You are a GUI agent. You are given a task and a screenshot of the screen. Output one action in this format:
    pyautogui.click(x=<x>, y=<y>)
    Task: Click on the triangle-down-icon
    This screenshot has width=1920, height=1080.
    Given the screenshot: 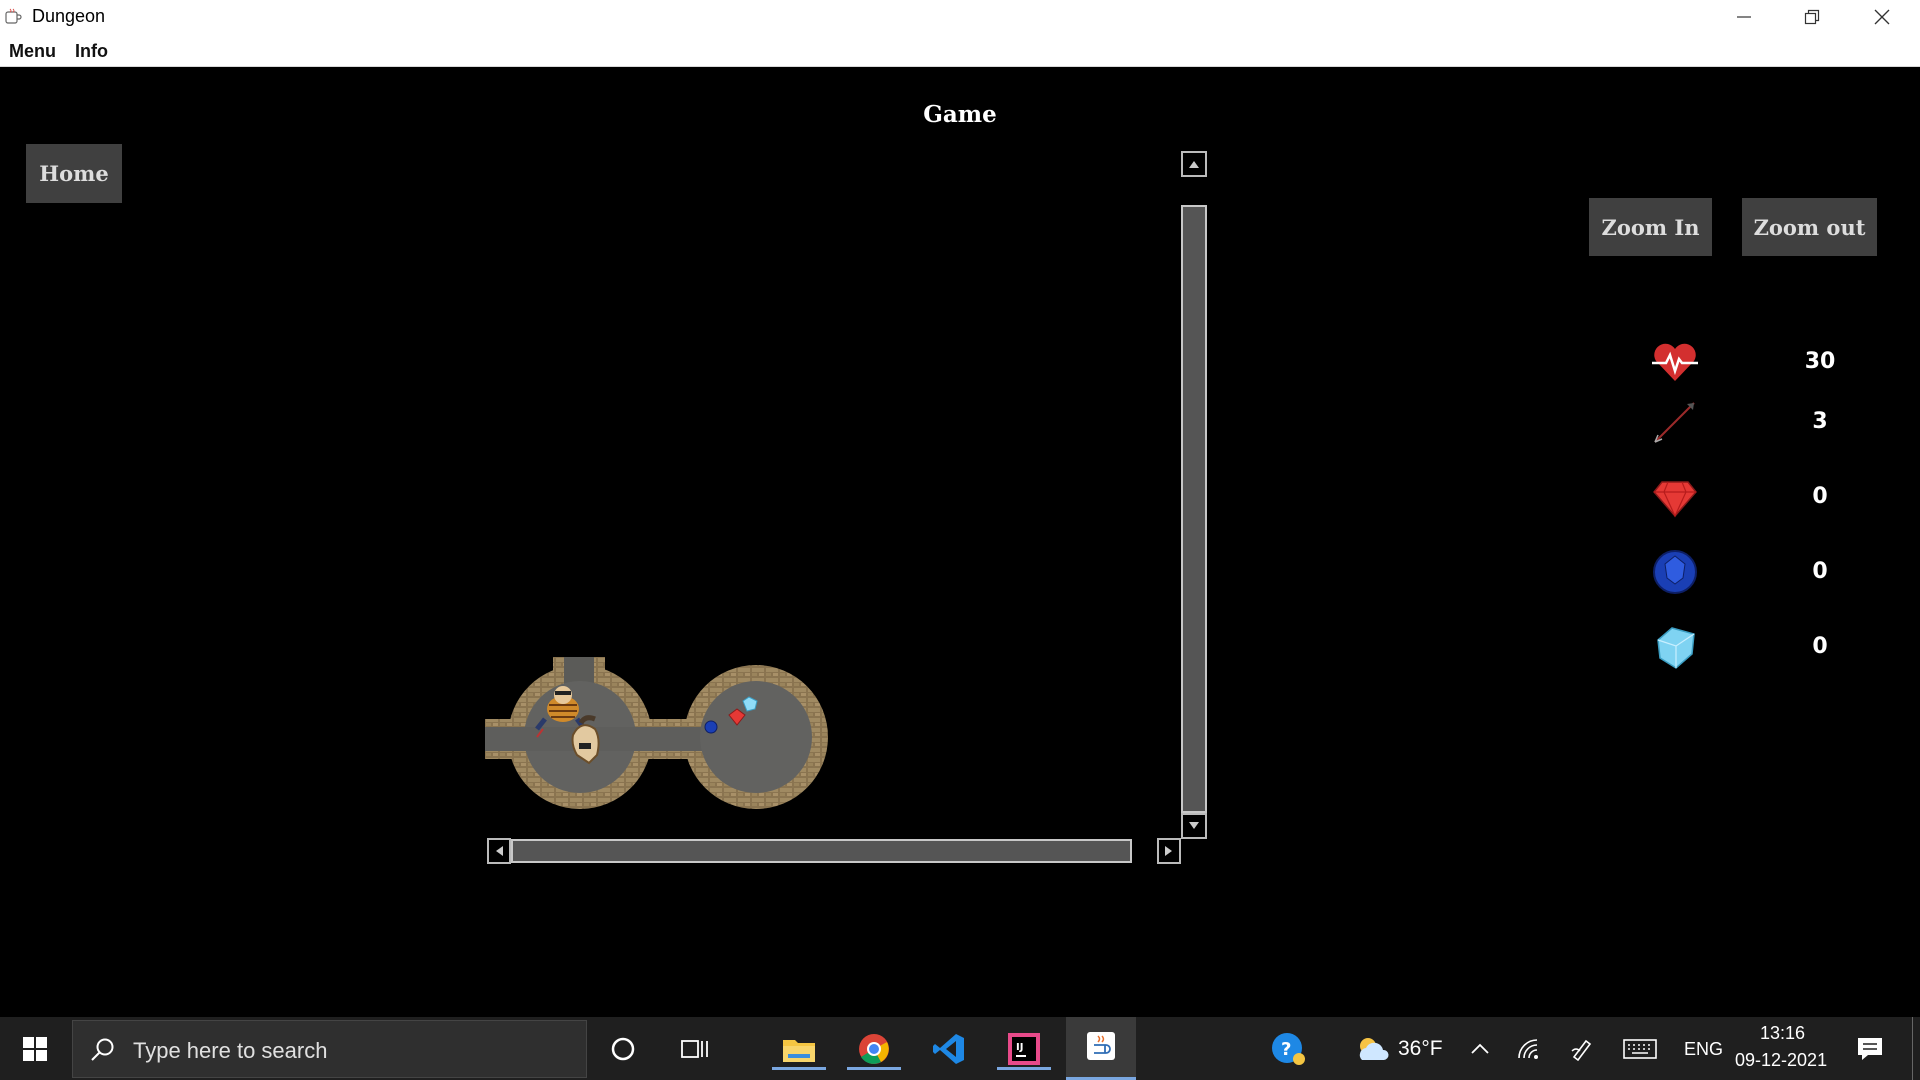 What is the action you would take?
    pyautogui.click(x=1194, y=825)
    